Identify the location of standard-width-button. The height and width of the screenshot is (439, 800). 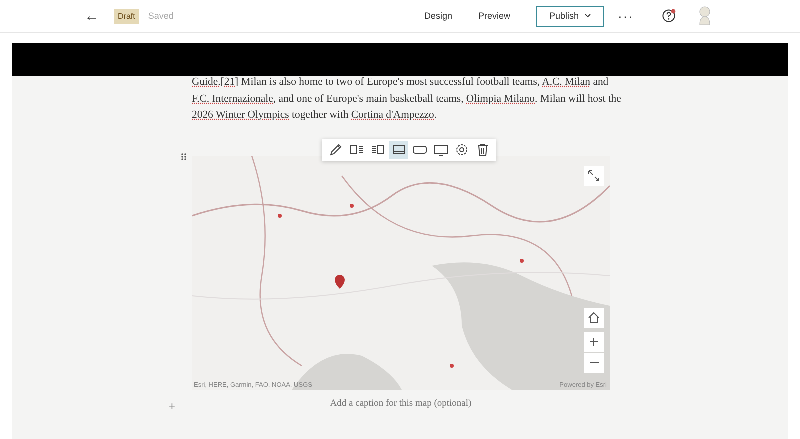
(398, 150).